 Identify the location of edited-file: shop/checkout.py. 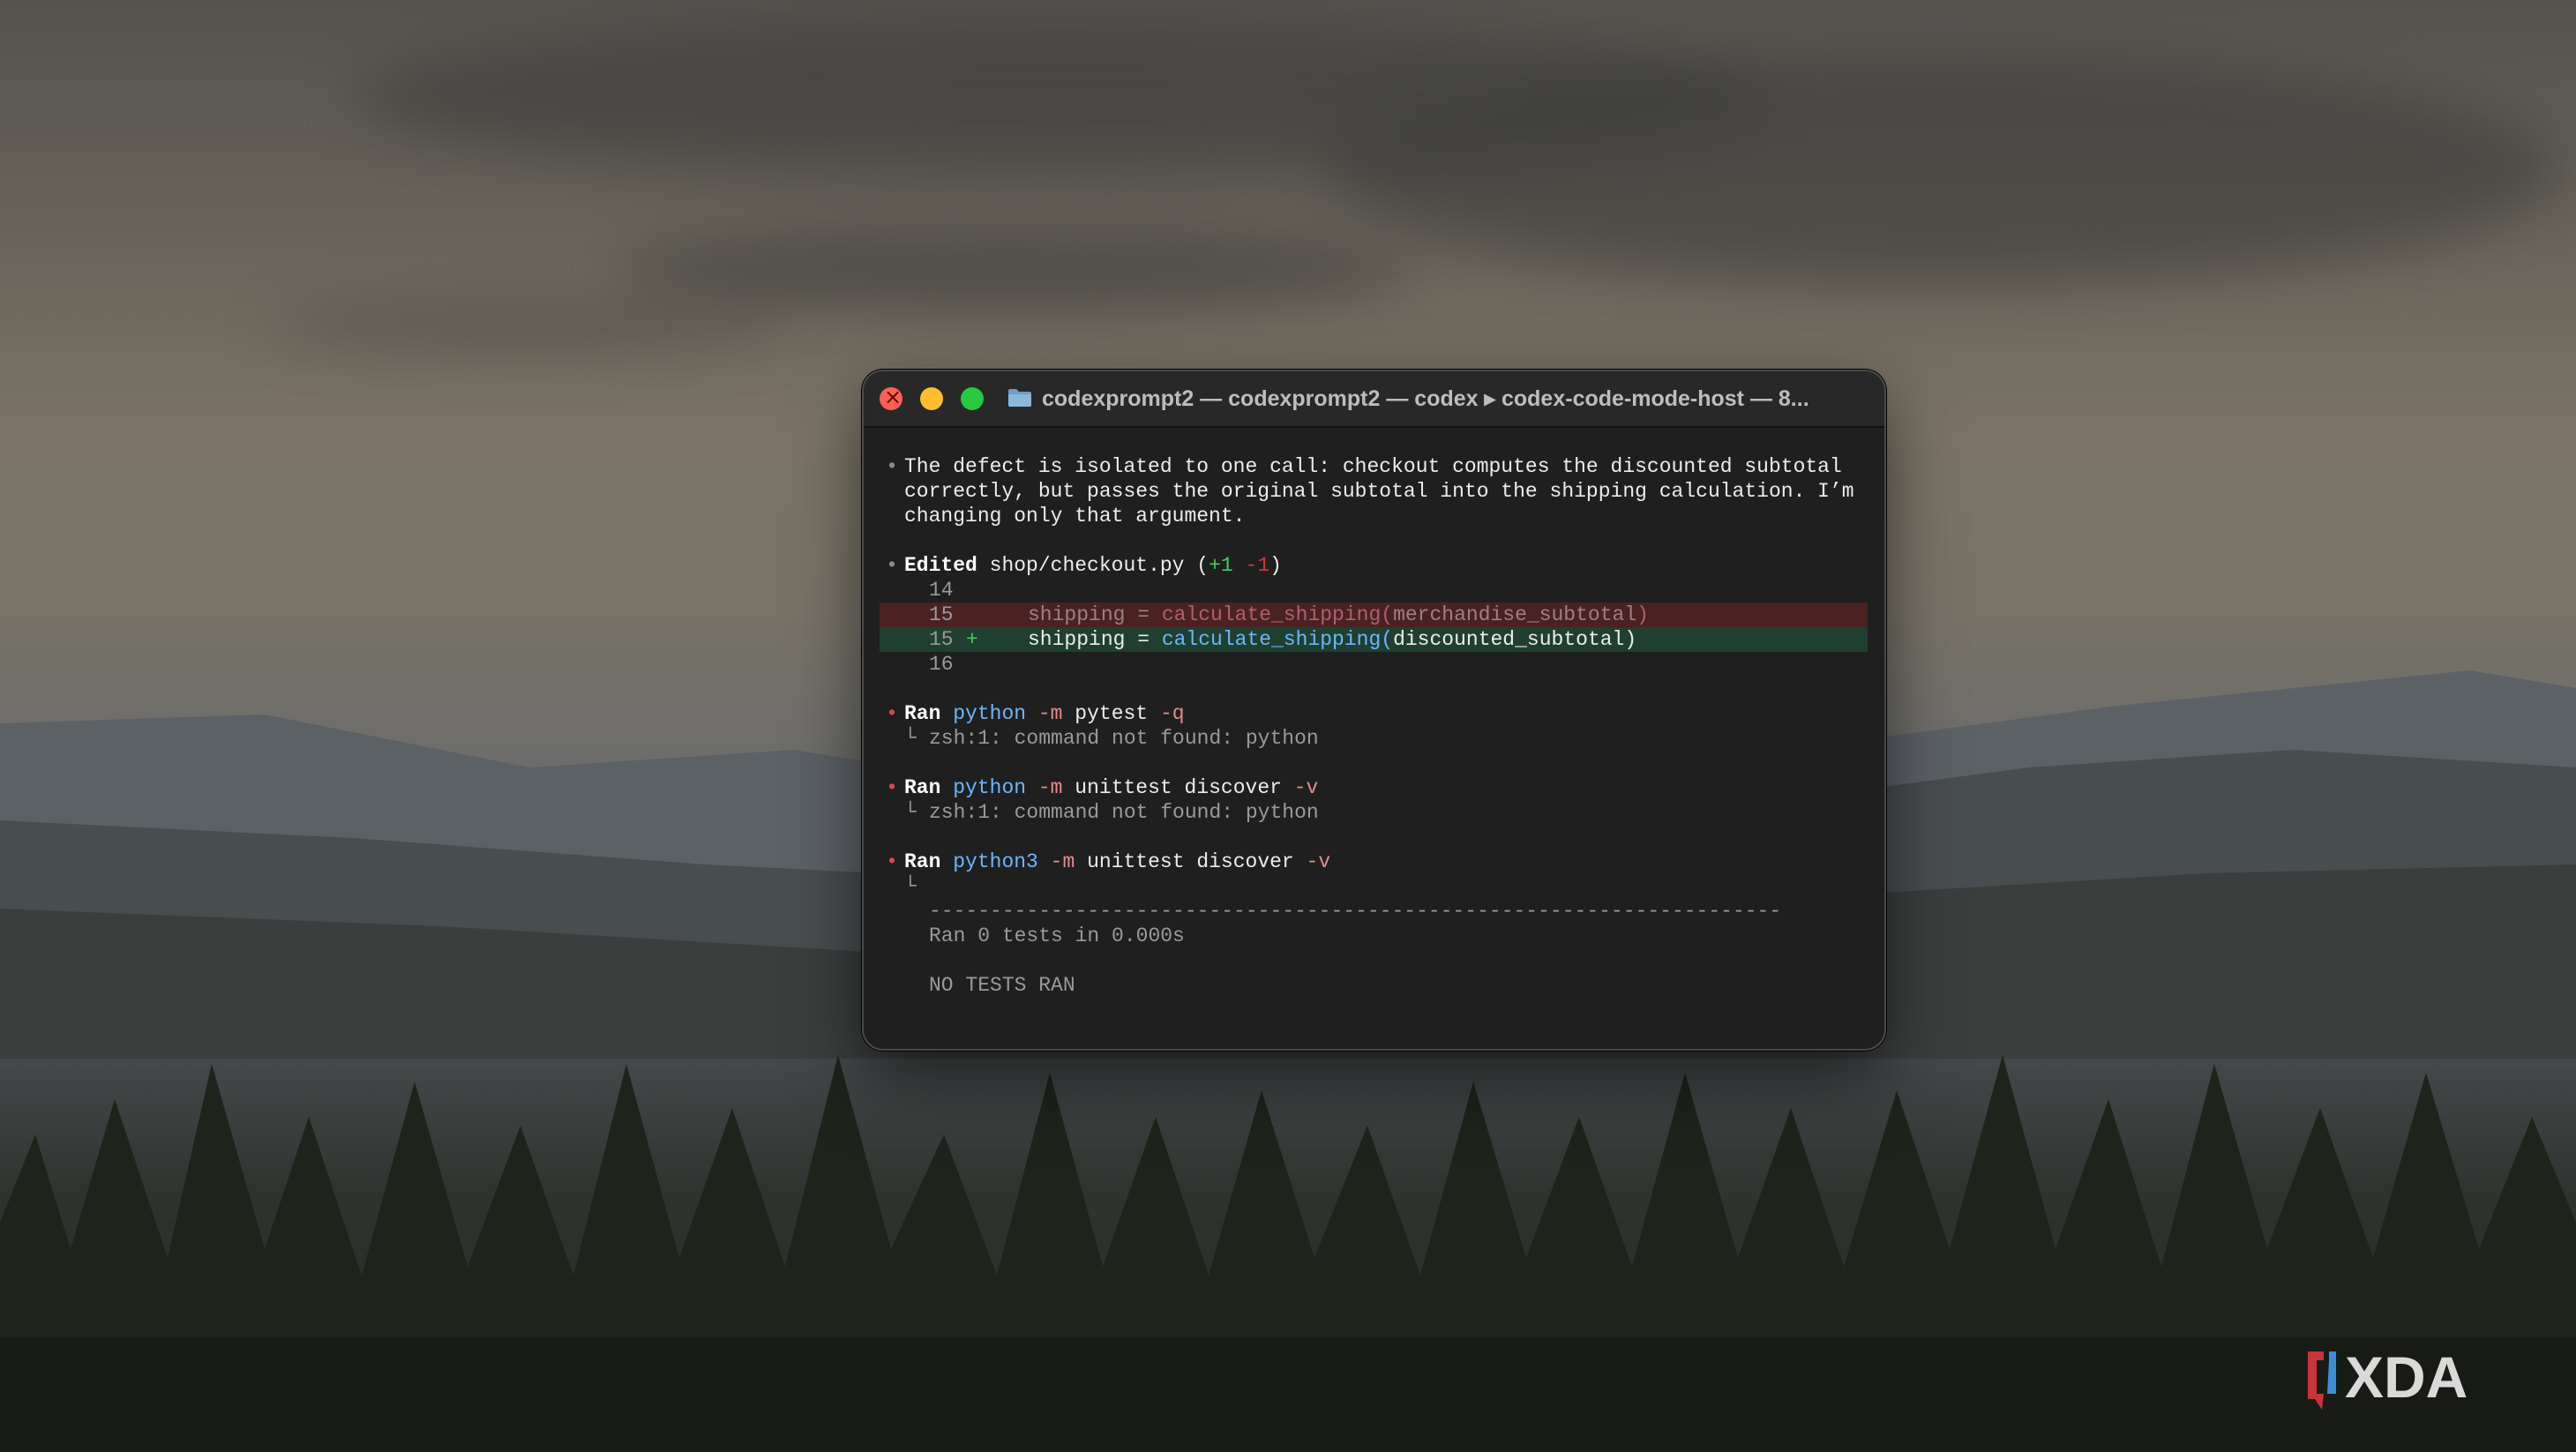
(1087, 565).